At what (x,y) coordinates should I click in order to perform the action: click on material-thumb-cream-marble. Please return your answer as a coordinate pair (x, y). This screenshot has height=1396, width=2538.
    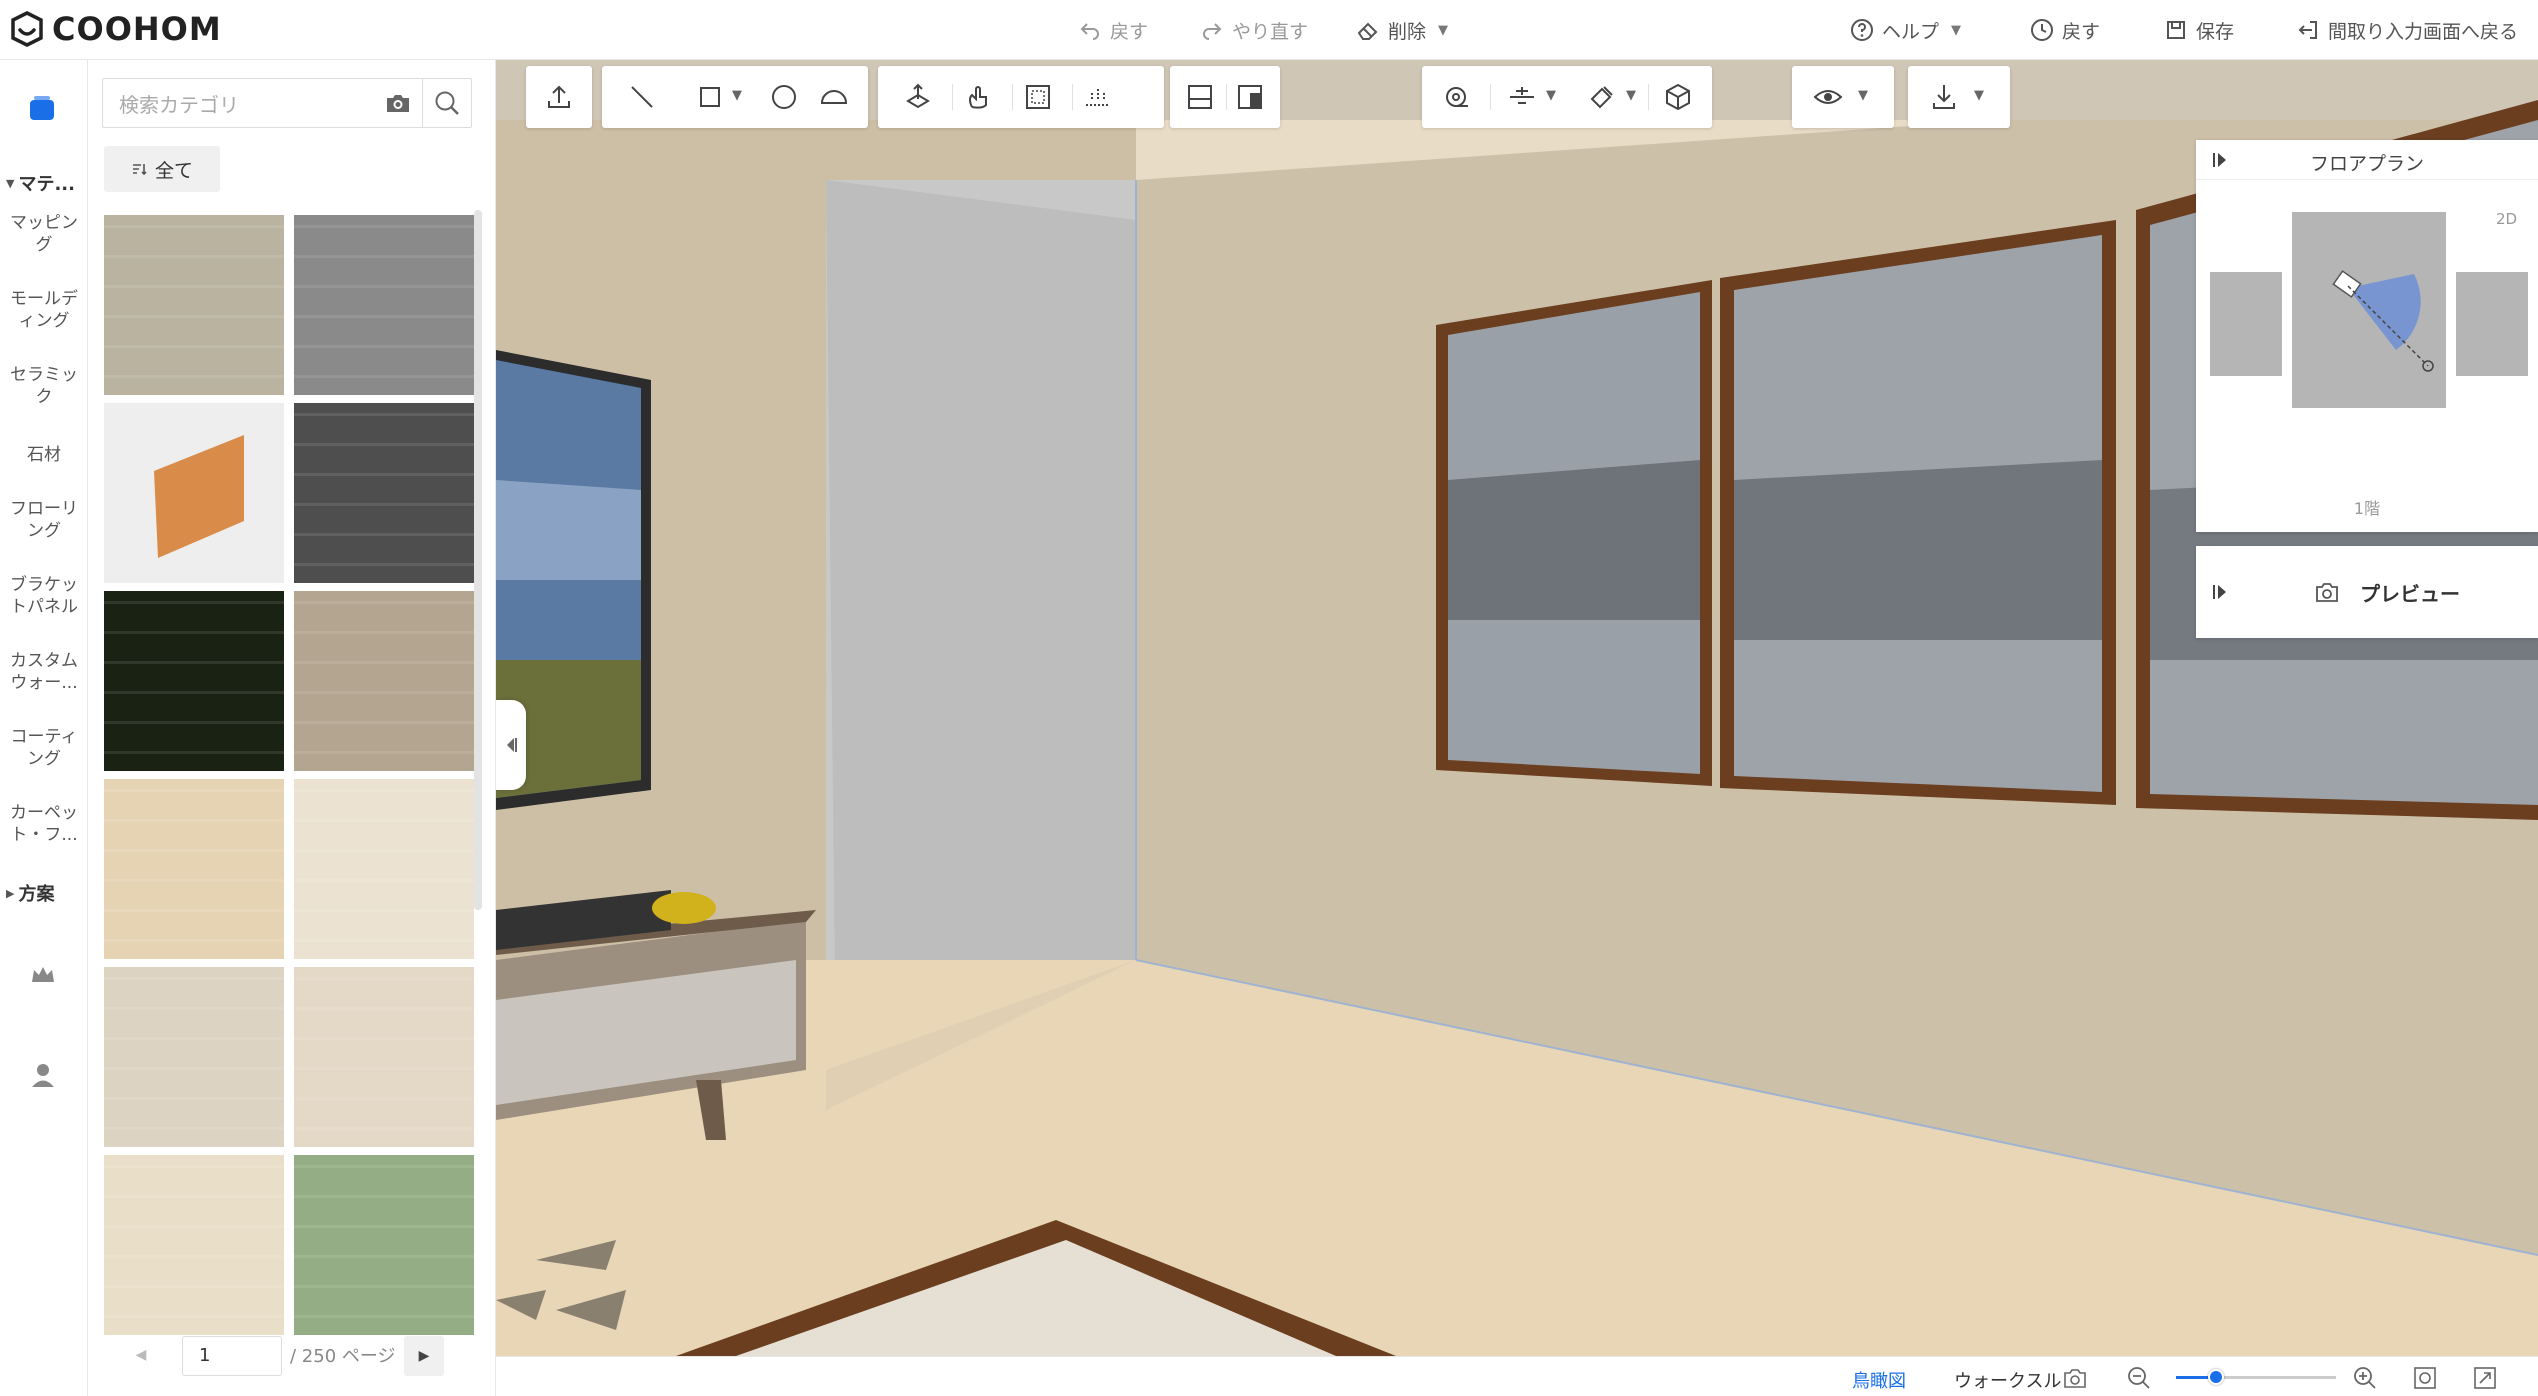
    Looking at the image, I should click on (384, 869).